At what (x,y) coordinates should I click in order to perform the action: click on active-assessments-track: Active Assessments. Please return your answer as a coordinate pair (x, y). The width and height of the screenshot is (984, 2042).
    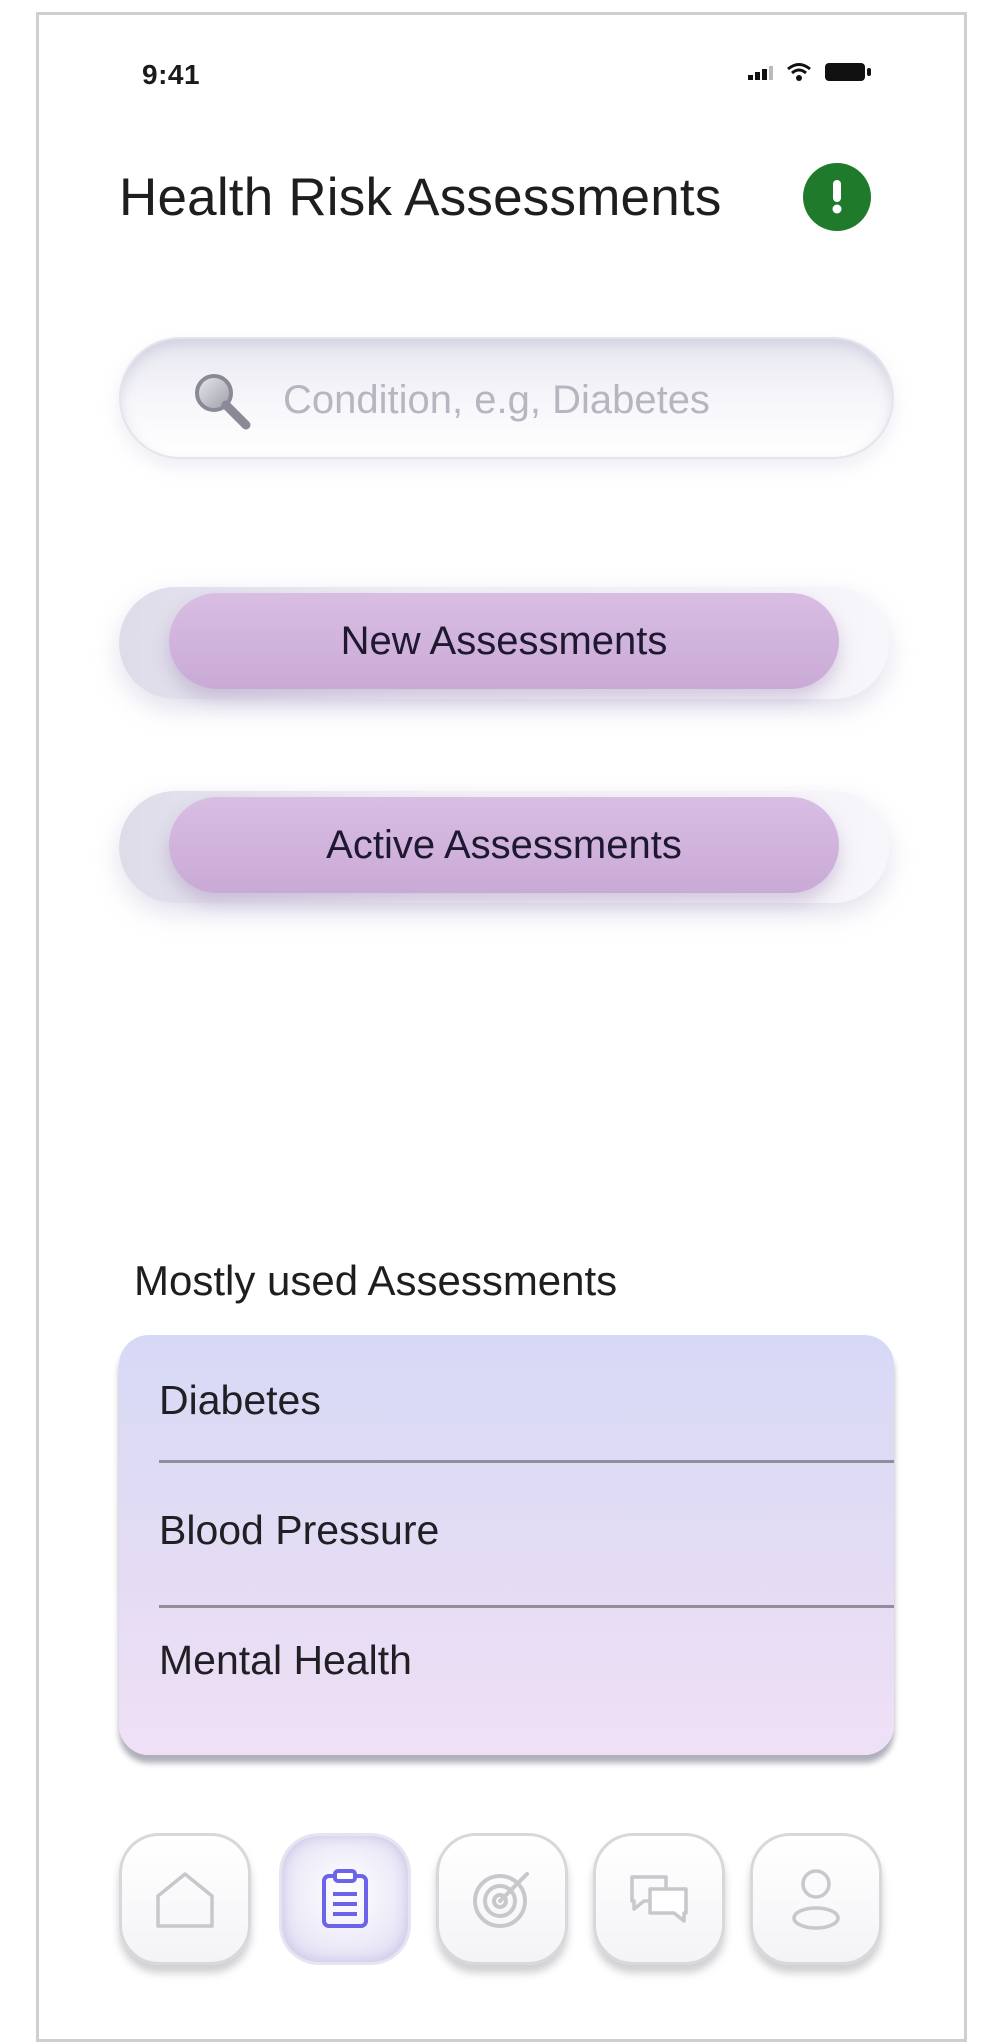
    Looking at the image, I should click on (504, 847).